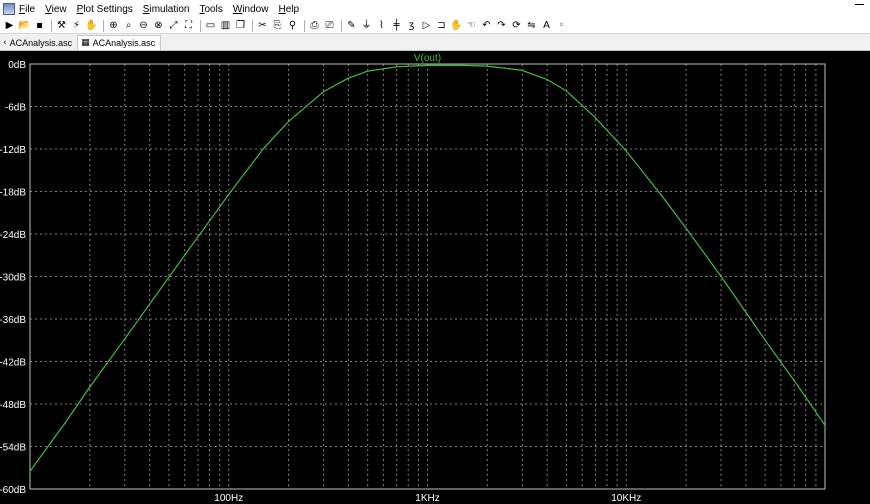 The height and width of the screenshot is (504, 870). Describe the element at coordinates (166, 9) in the screenshot. I see `menu-simulation: Simulation` at that location.